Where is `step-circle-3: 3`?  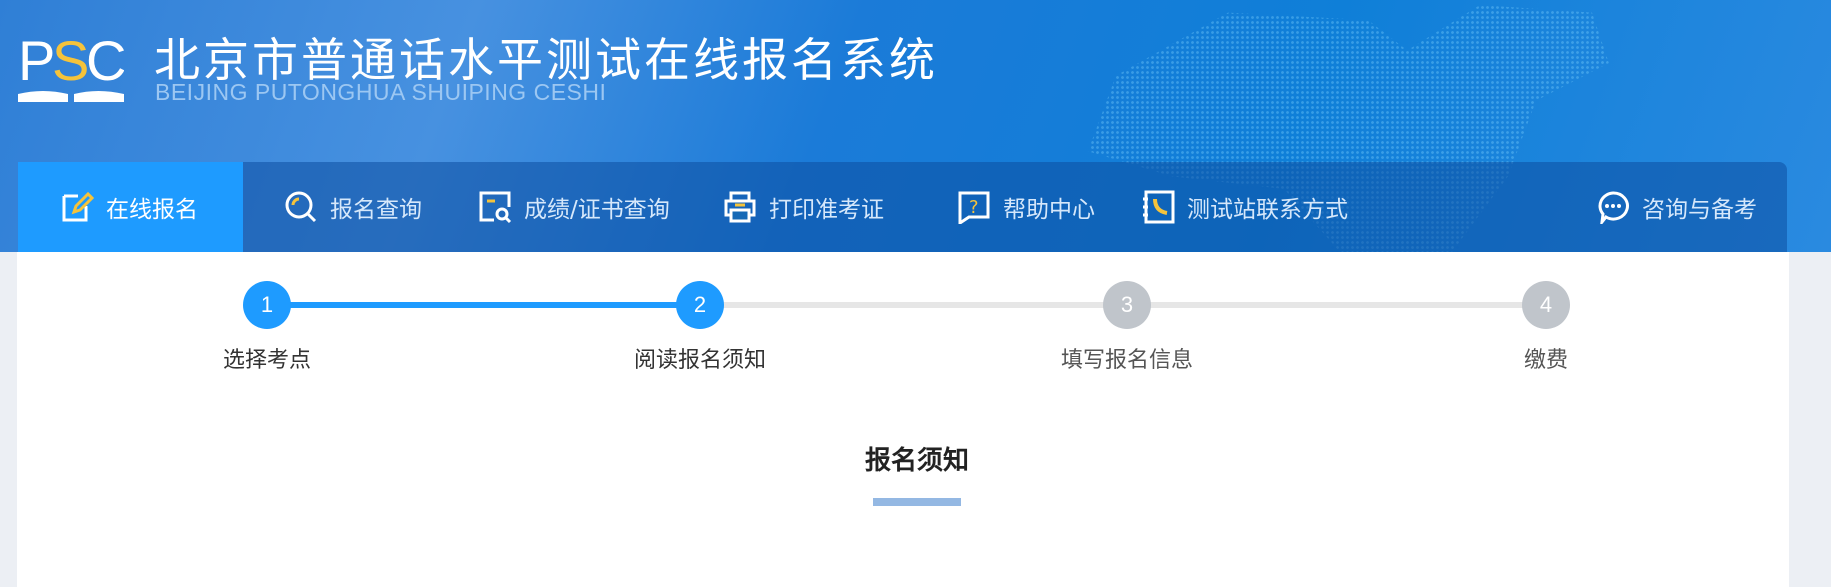
step-circle-3: 3 is located at coordinates (1127, 305).